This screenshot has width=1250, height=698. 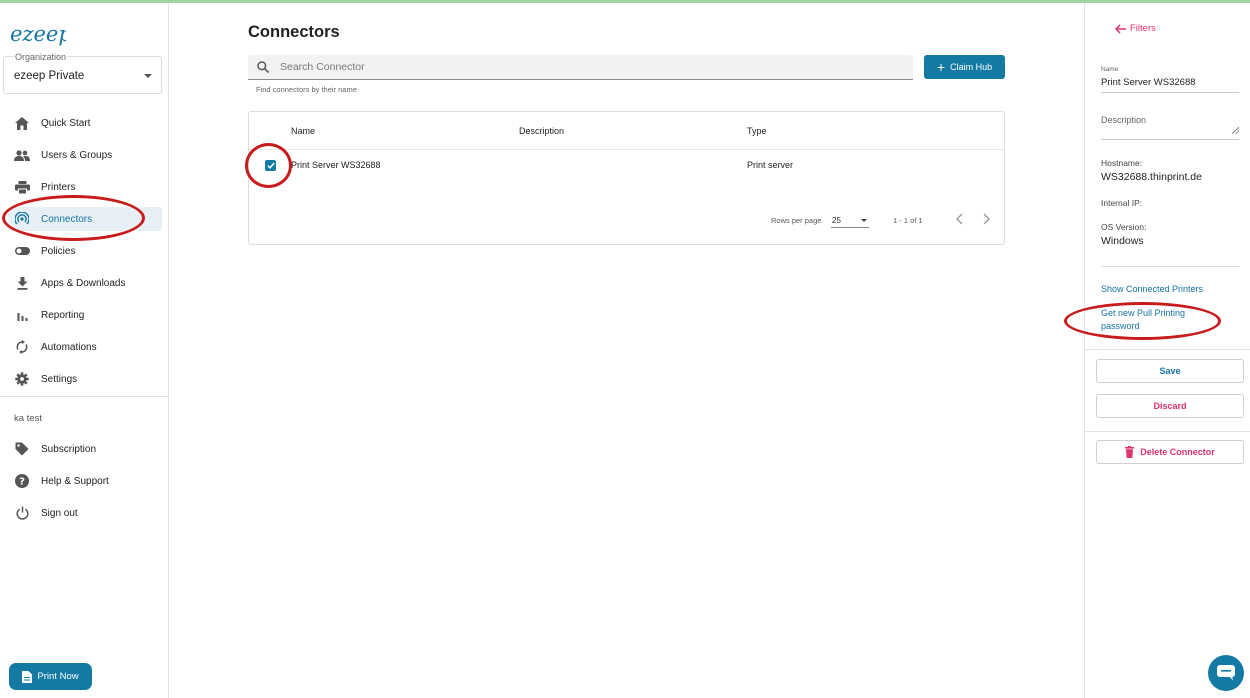 I want to click on page-title: Connectors, so click(x=294, y=32).